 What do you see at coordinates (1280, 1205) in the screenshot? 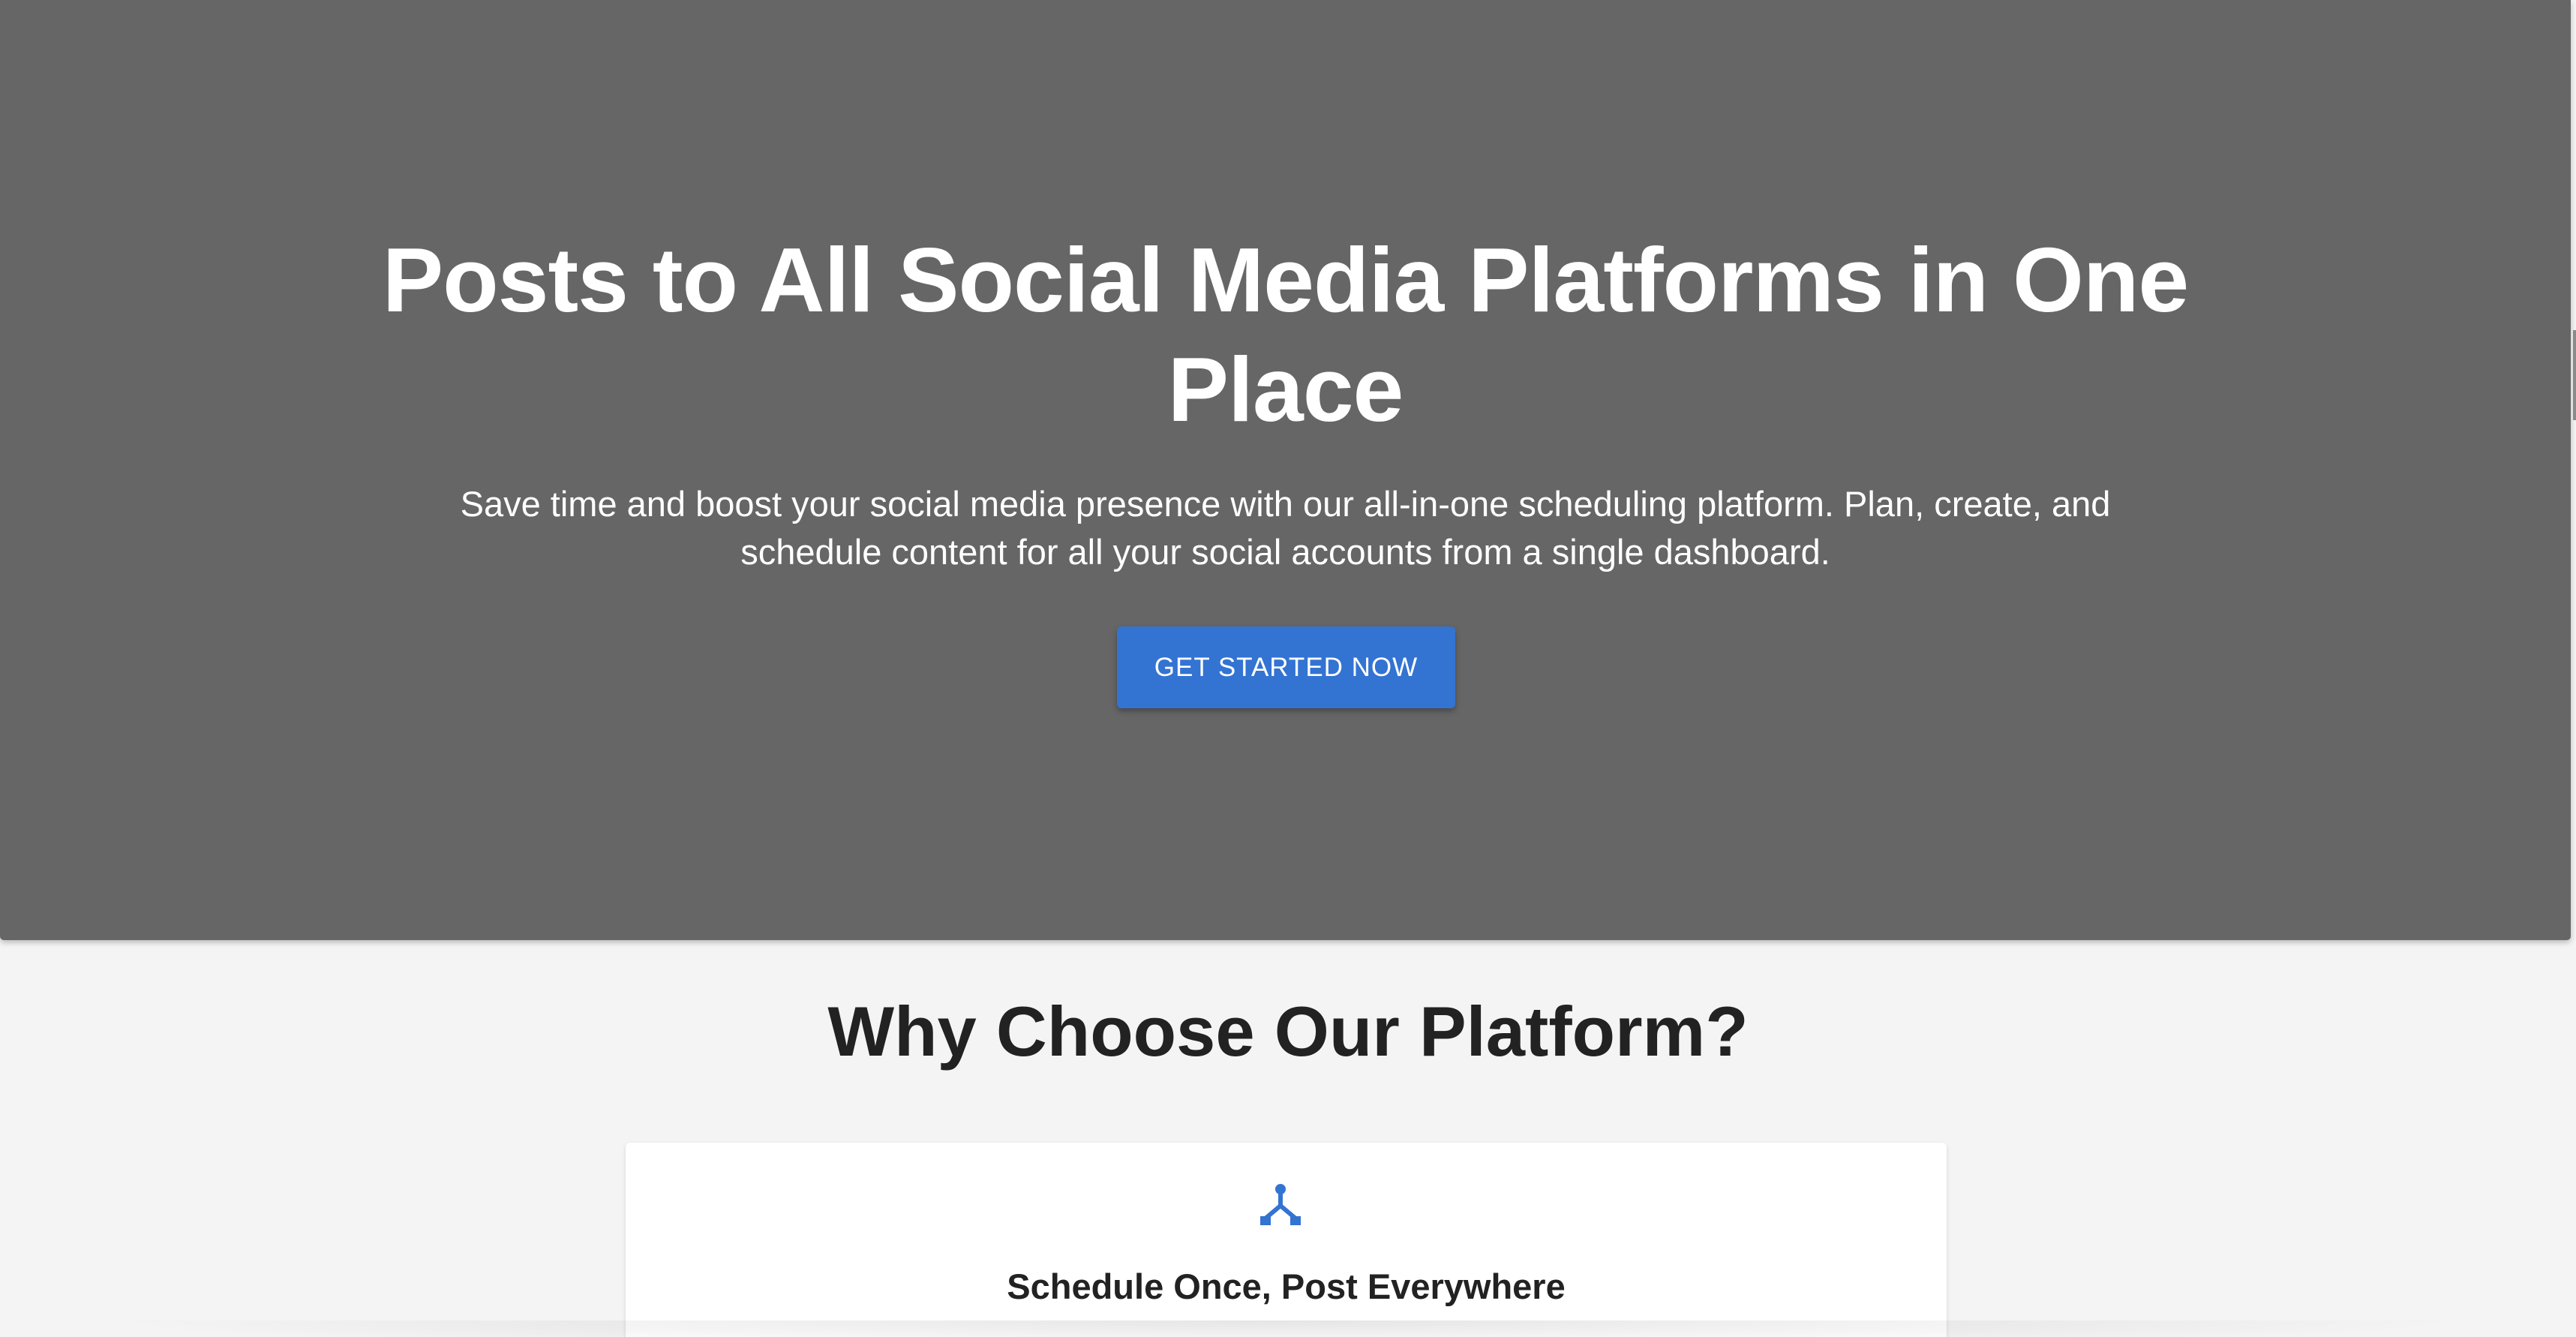
I see `merge-icon` at bounding box center [1280, 1205].